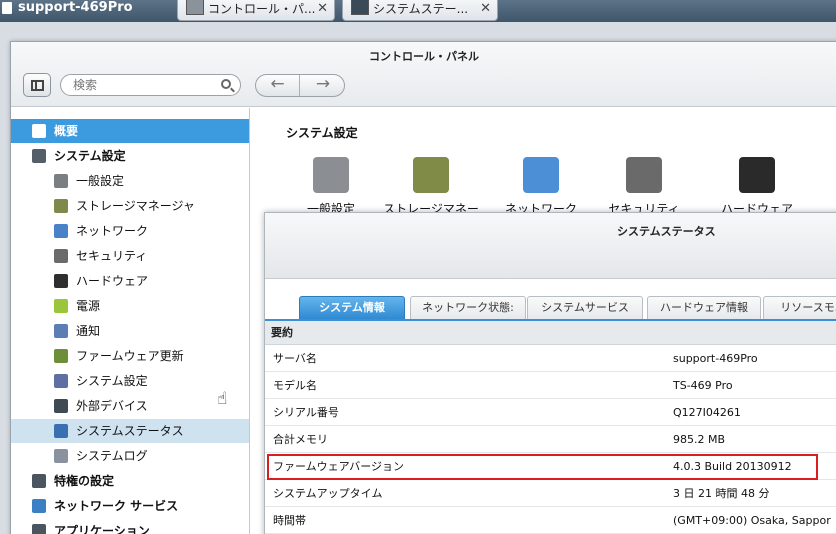 The image size is (836, 534). Describe the element at coordinates (116, 506) in the screenshot. I see `sidebar-item-label: ネットワーク サービス` at that location.